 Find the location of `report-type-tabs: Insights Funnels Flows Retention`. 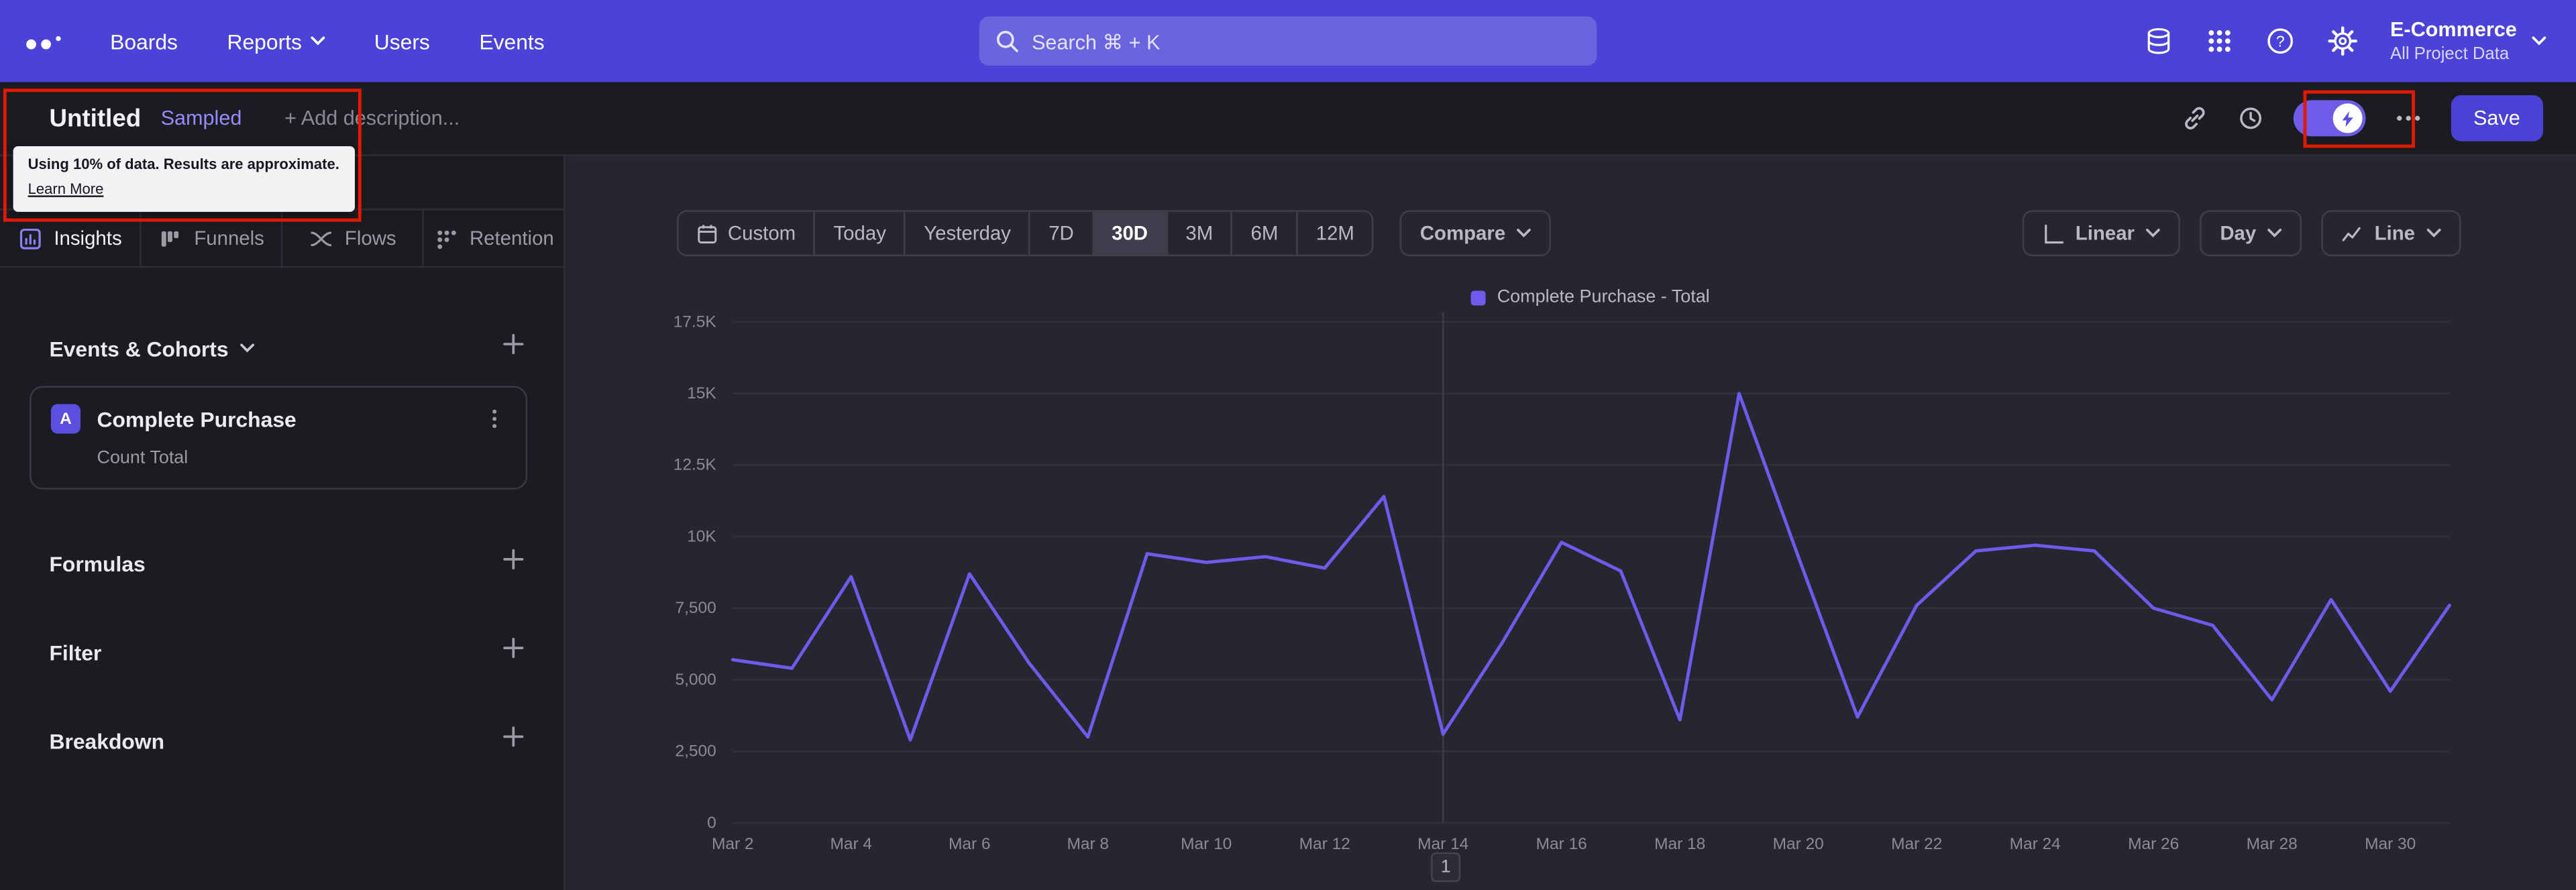

report-type-tabs: Insights Funnels Flows Retention is located at coordinates (282, 238).